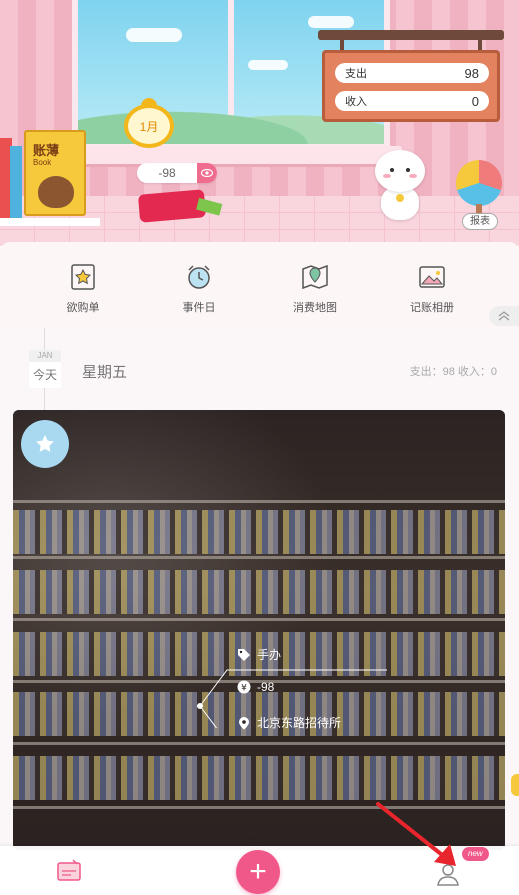 This screenshot has height=895, width=519. What do you see at coordinates (255, 687) in the screenshot?
I see `amount-tag: ¥ -98` at bounding box center [255, 687].